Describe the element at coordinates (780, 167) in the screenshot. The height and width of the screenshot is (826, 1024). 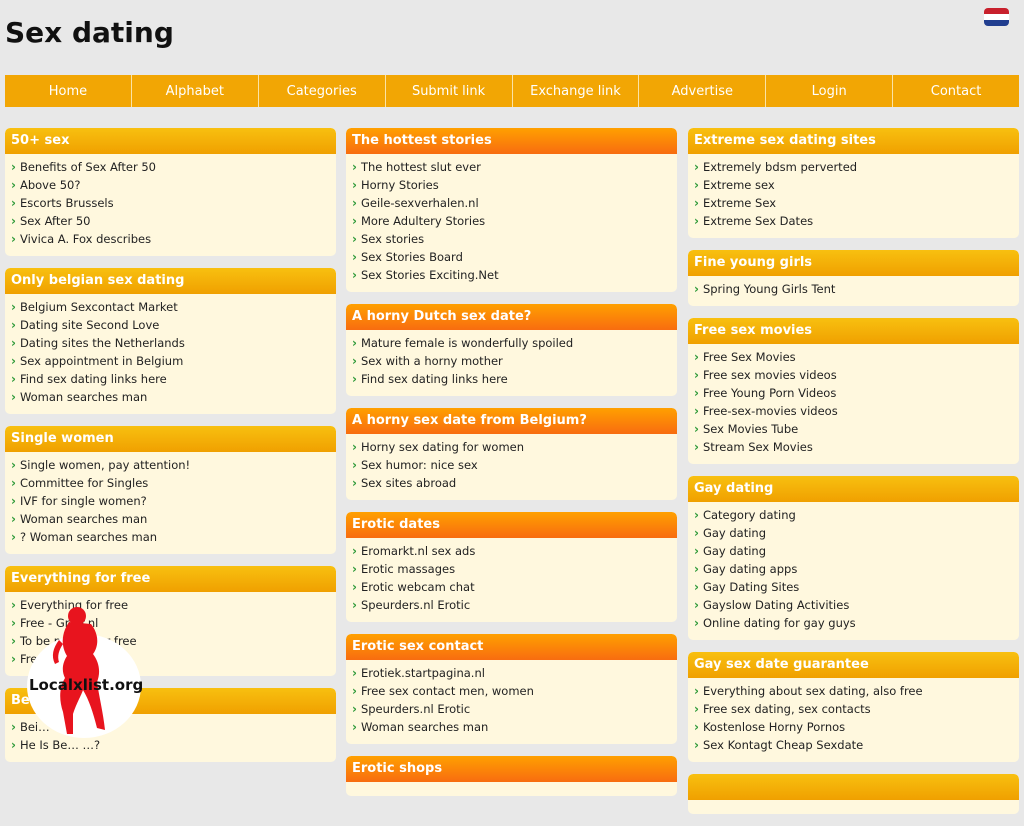
I see `link-text: Extremely bdsm perverted` at that location.